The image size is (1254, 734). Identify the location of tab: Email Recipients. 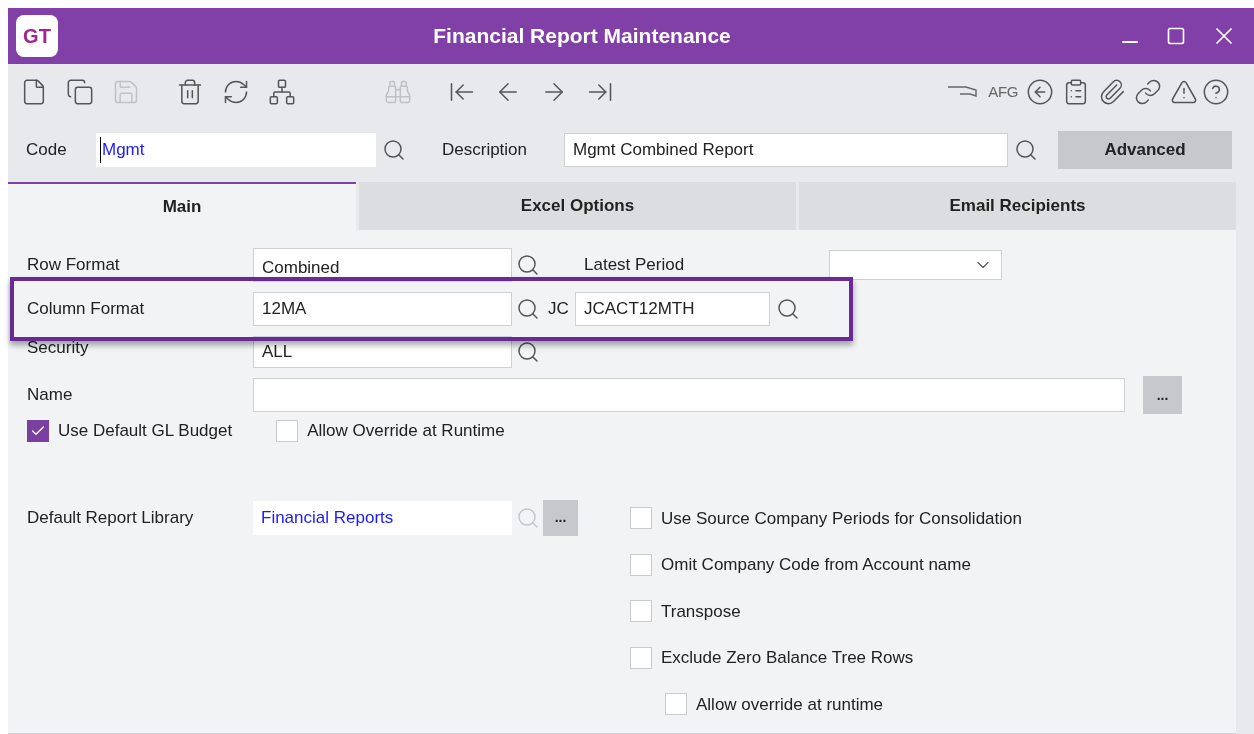
(1017, 206).